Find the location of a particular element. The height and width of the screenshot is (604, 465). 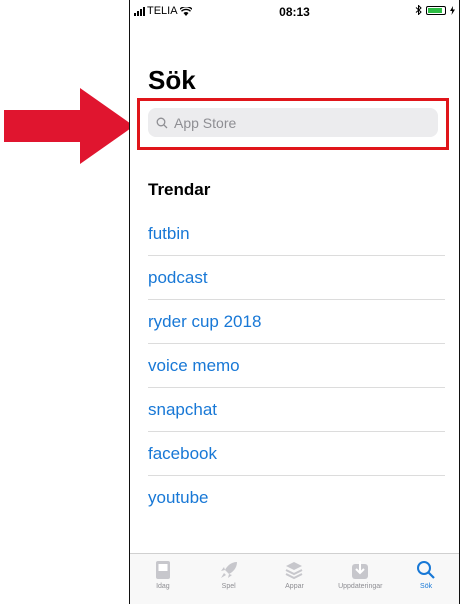

battery-icon is located at coordinates (436, 10).